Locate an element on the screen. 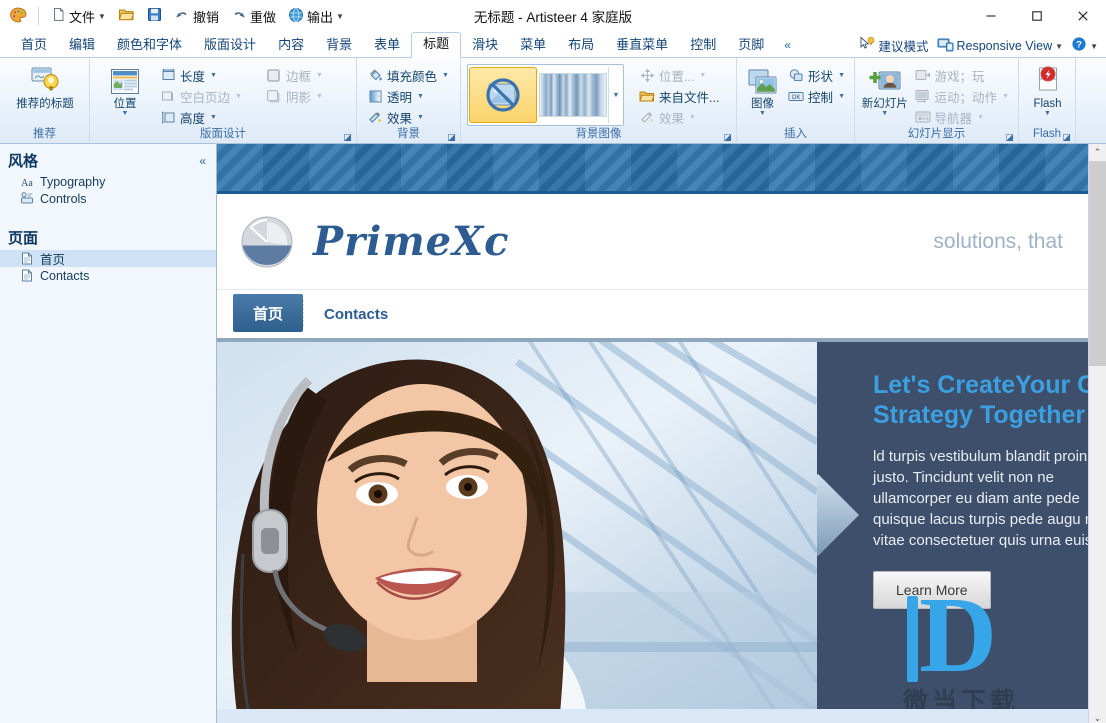 Image resolution: width=1106 pixels, height=723 pixels. suggest-header-bulb-icon is located at coordinates (45, 81).